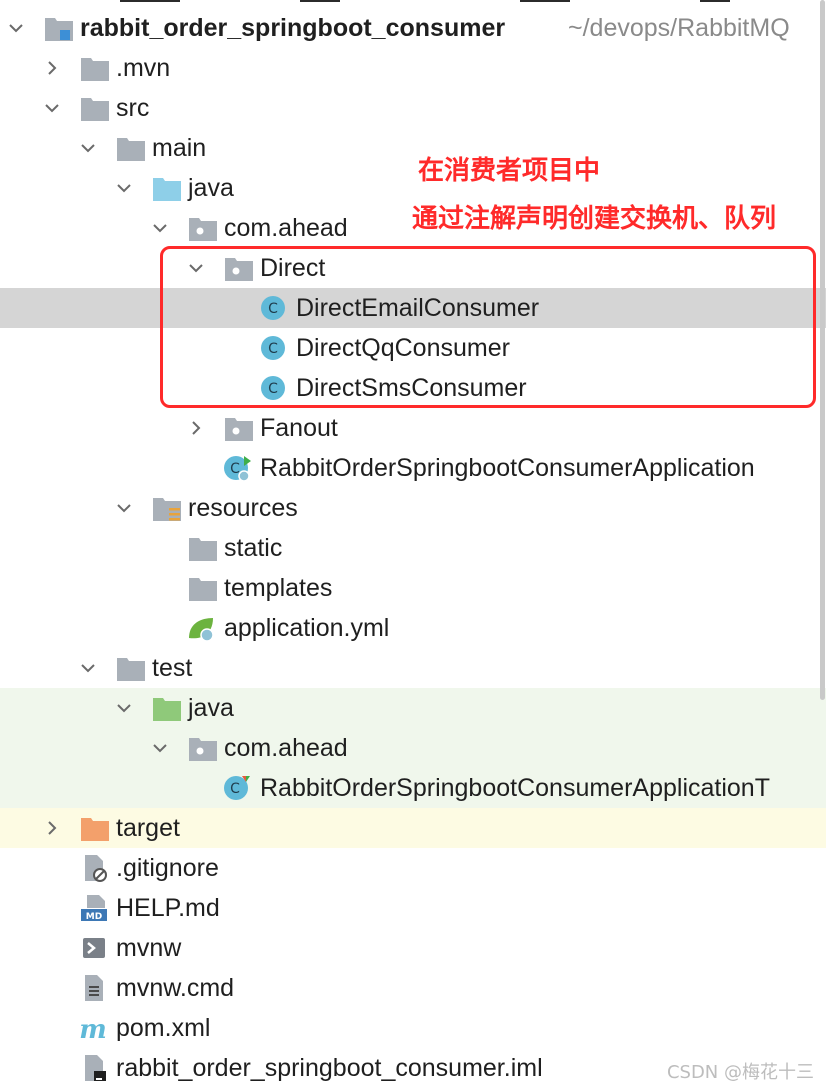 This screenshot has height=1092, width=826. Describe the element at coordinates (413, 1028) in the screenshot. I see `tree-item-pom-xml: m pom.xml` at that location.